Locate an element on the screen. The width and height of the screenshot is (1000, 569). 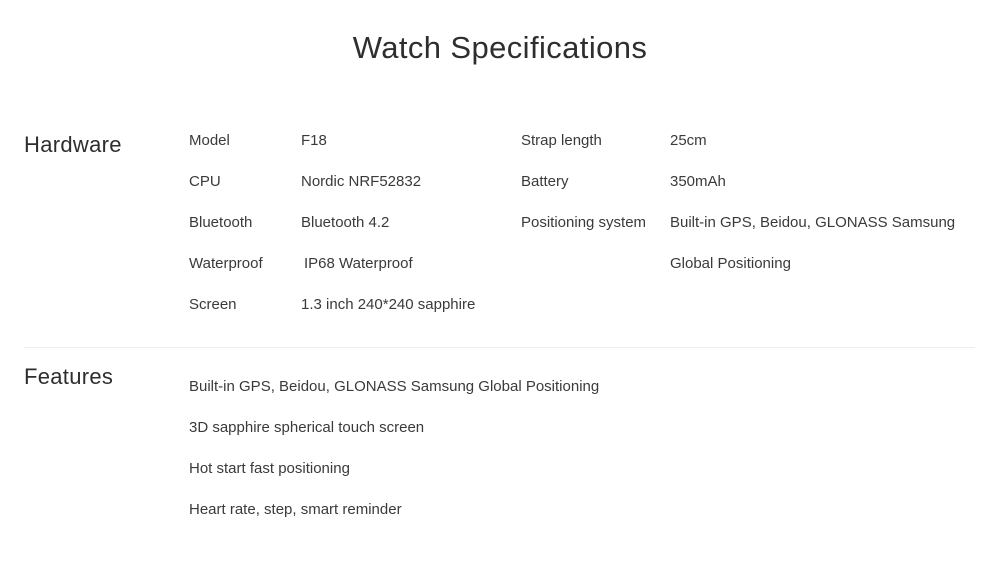
hardware-section-label: Hardware is located at coordinates (73, 144).